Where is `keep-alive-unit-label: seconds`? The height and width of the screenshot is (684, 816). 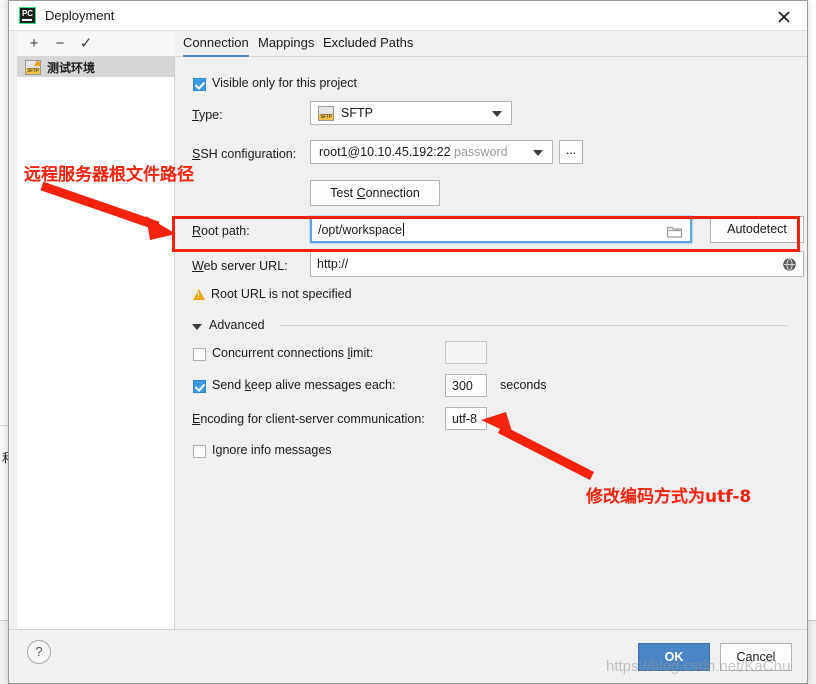 keep-alive-unit-label: seconds is located at coordinates (523, 385).